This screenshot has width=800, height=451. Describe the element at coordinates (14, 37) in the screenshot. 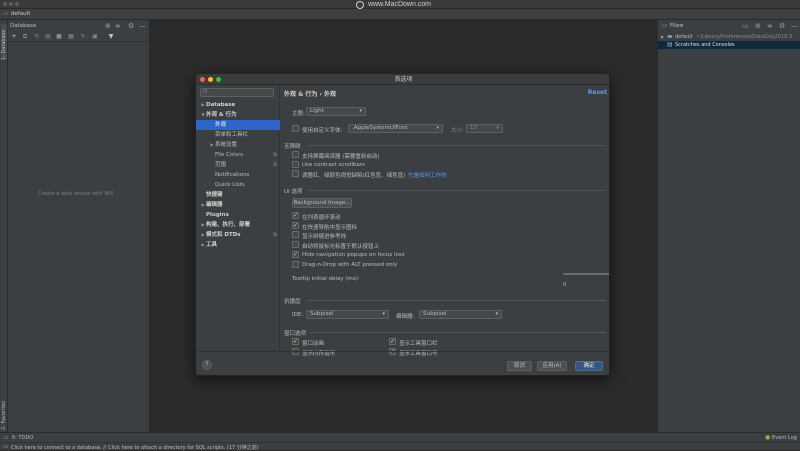

I see `add-icon: +` at that location.